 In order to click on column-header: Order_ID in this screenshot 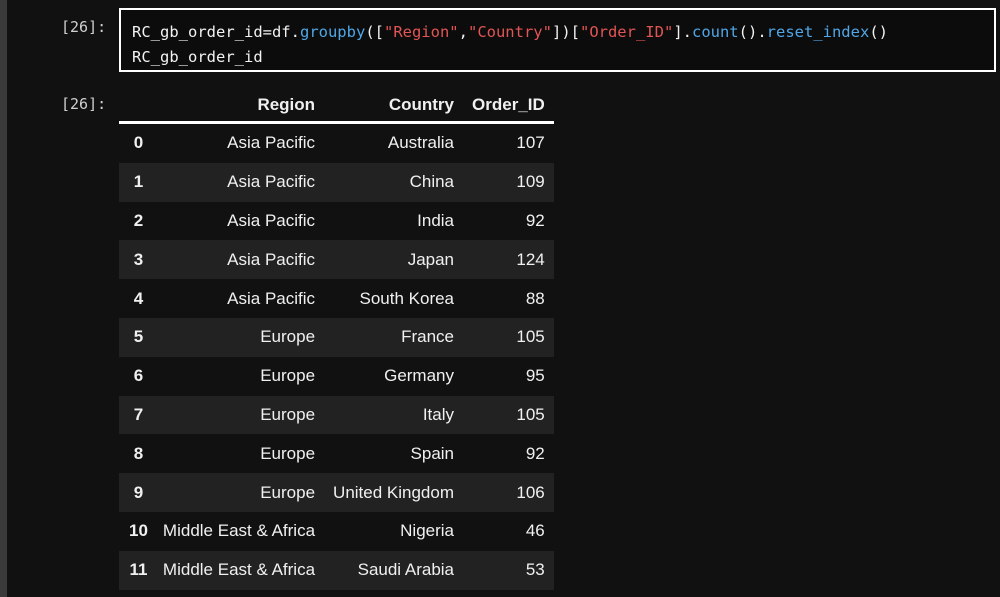, I will do `click(508, 106)`.